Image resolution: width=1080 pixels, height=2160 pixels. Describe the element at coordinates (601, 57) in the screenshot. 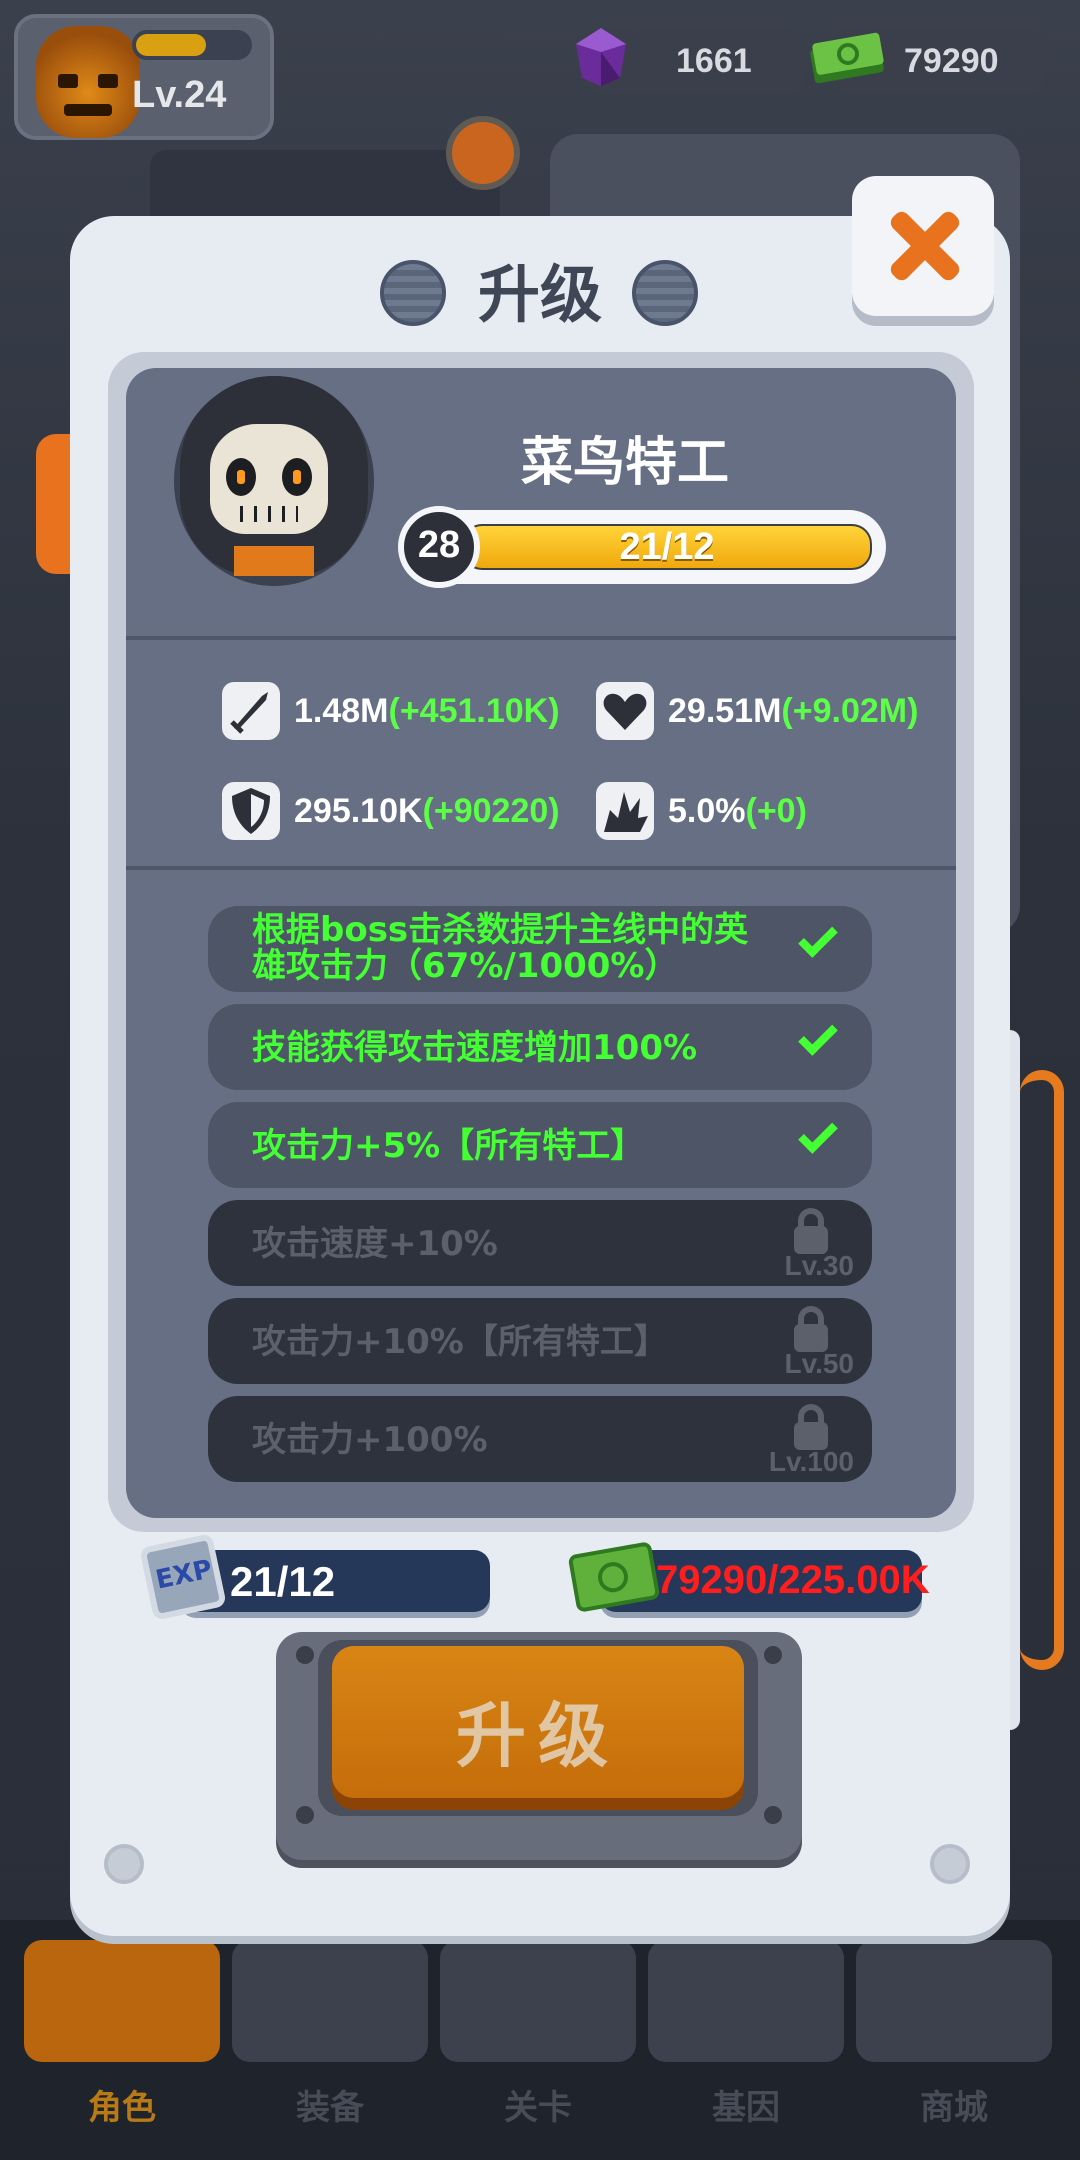

I see `gem-icon` at that location.